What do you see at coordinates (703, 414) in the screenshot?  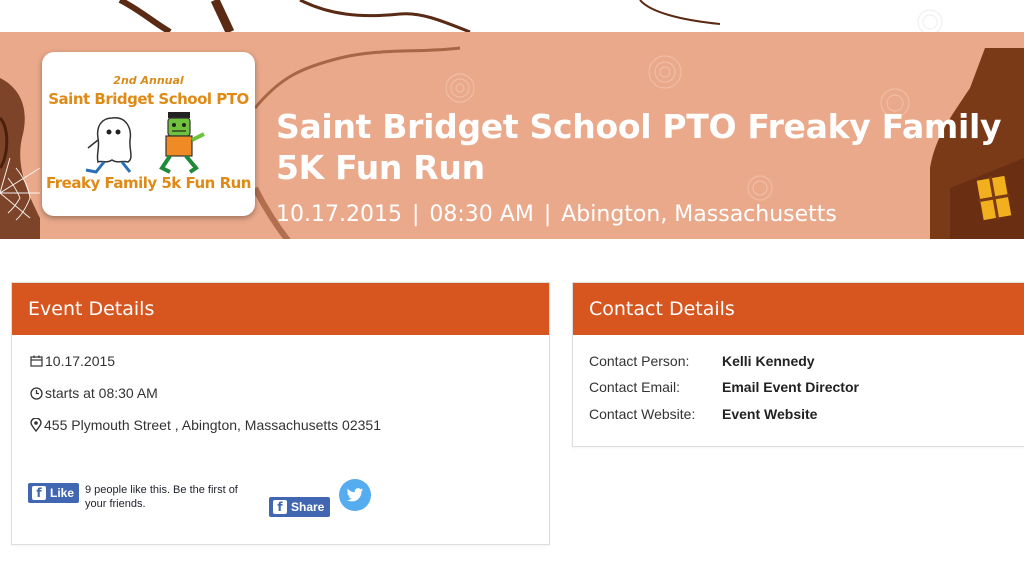 I see `contact-website-row: Contact Website: Event Website` at bounding box center [703, 414].